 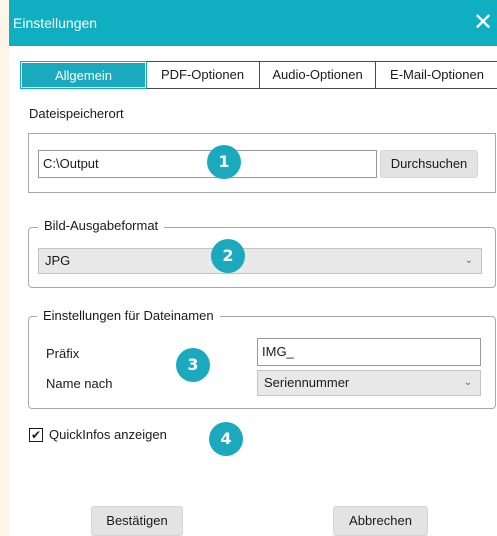 I want to click on callout-badge-4: 4, so click(x=226, y=439).